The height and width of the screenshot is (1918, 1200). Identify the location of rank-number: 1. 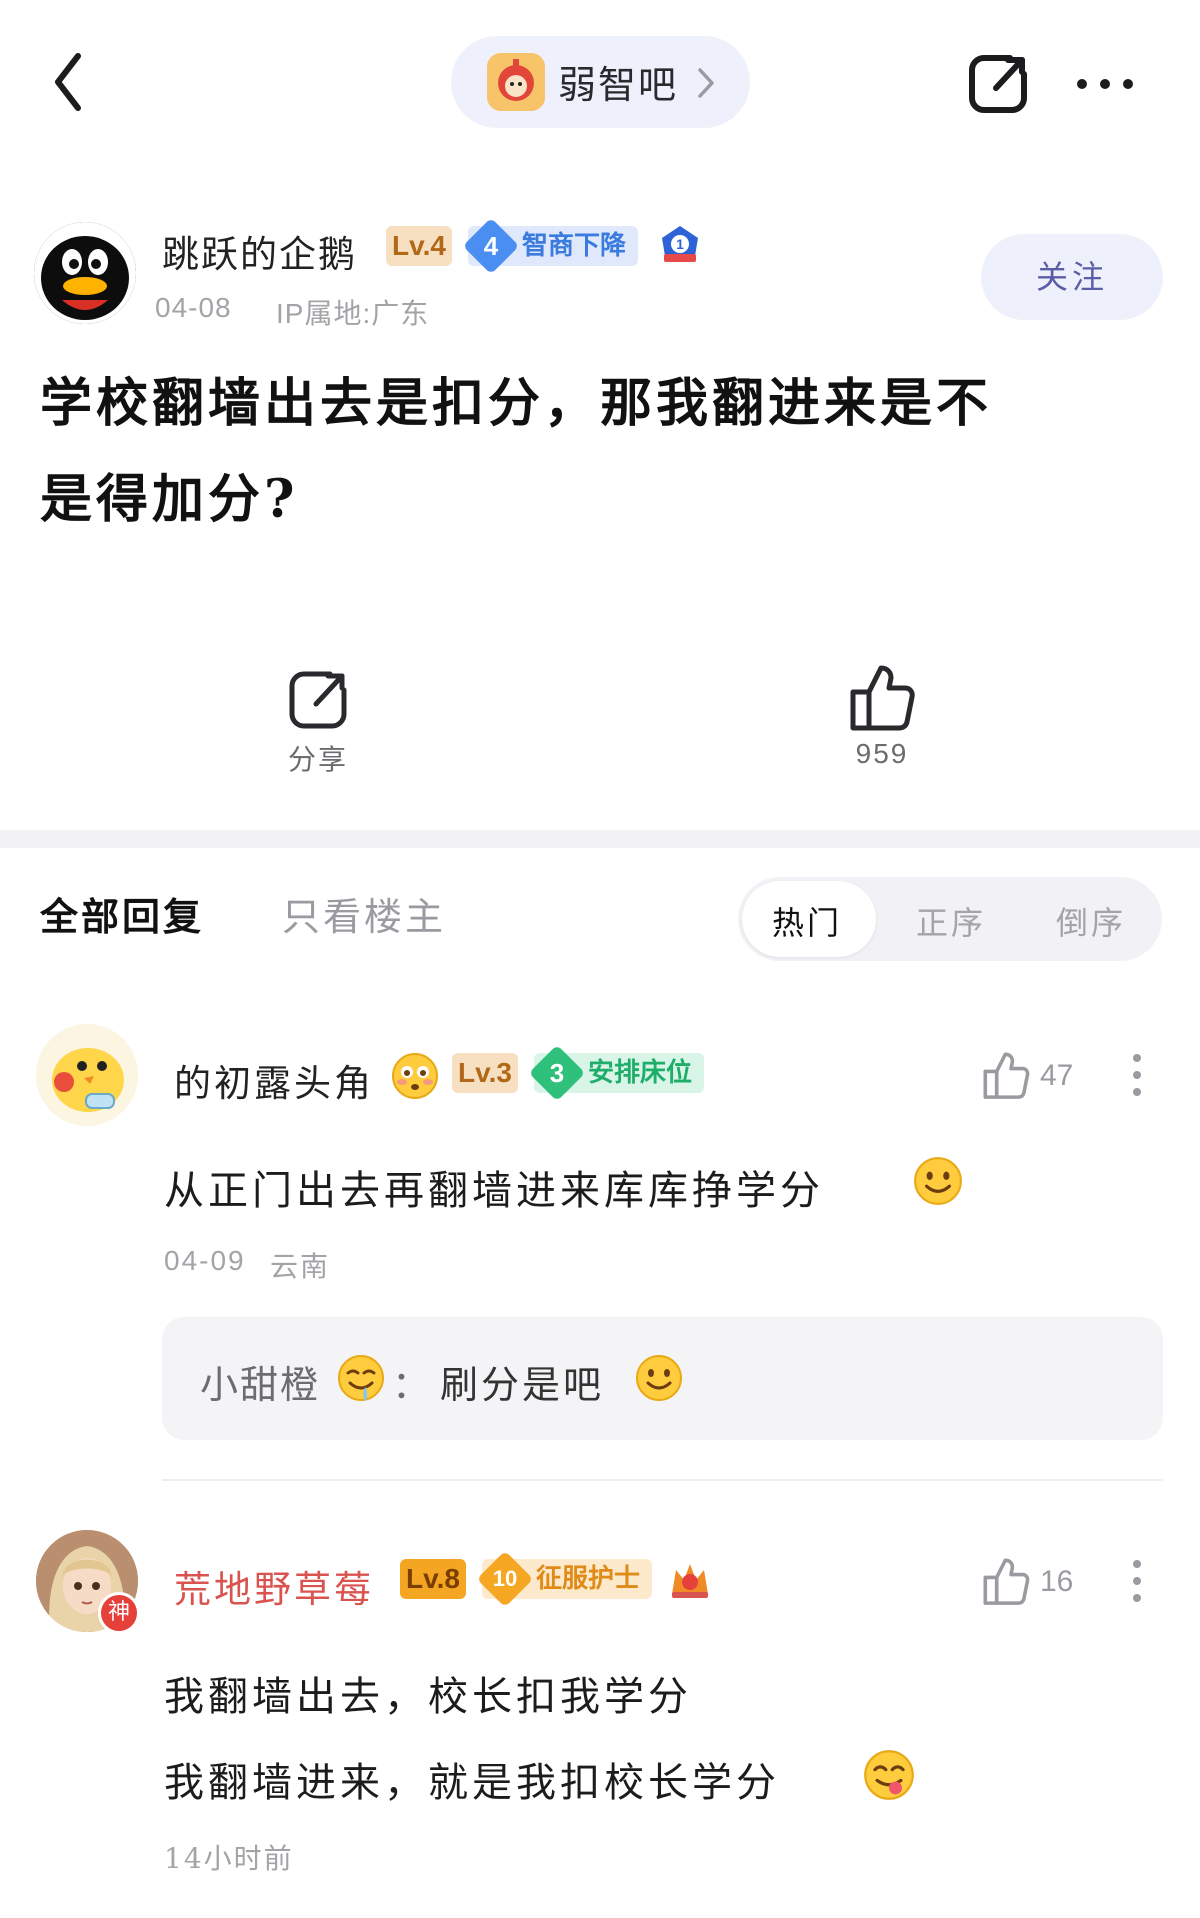
(680, 244).